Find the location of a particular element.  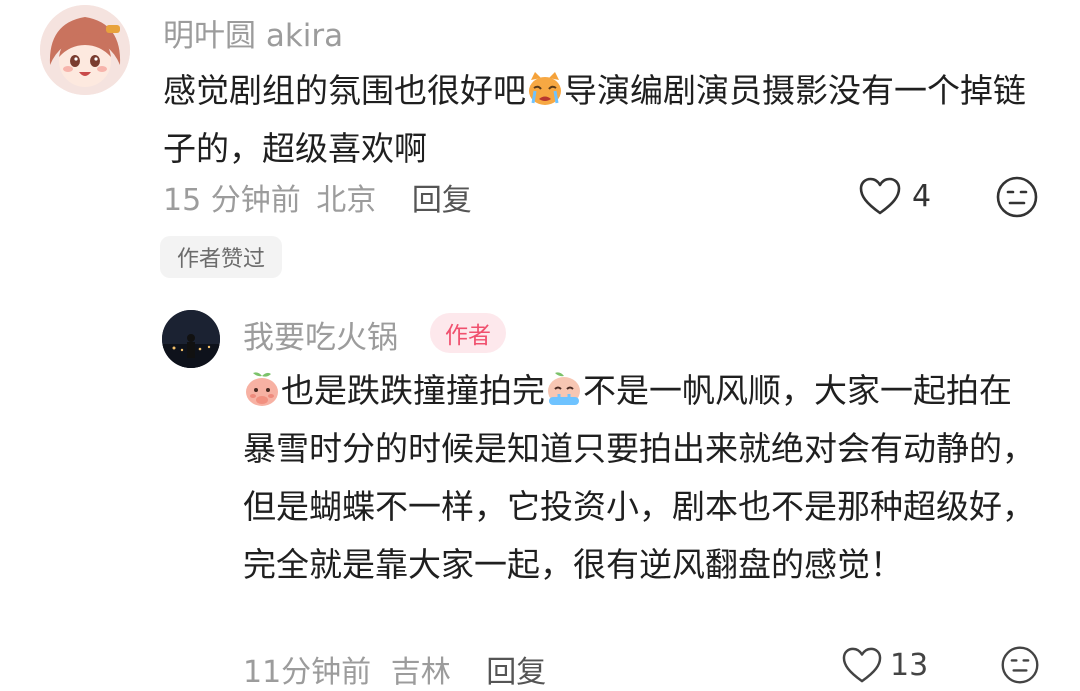

anime-avatar-image is located at coordinates (85, 50).